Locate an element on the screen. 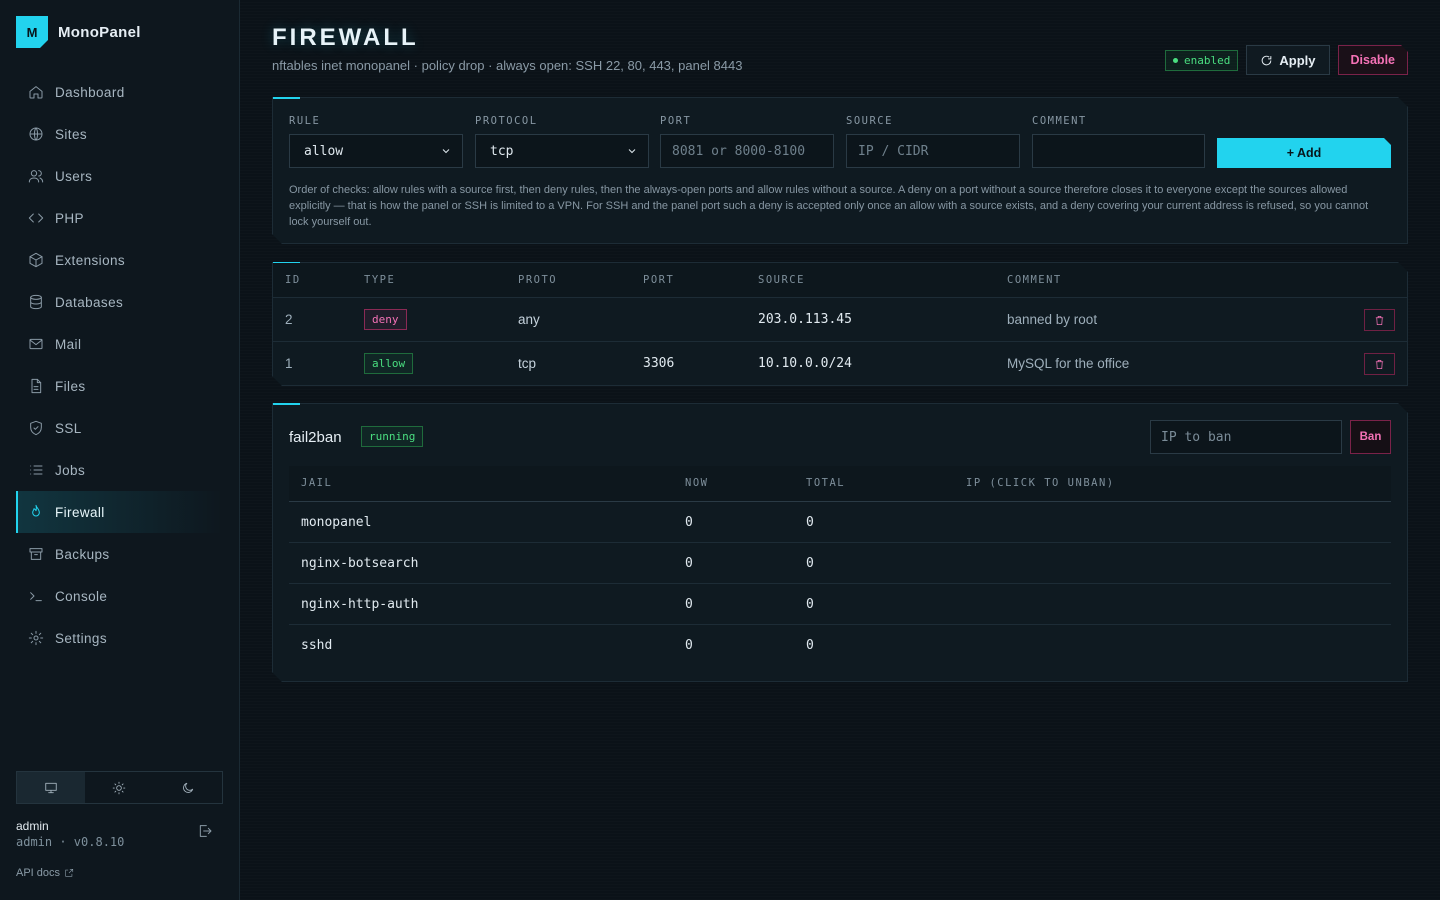 This screenshot has width=1440, height=900. fail2ban-title: fail2ban is located at coordinates (315, 437).